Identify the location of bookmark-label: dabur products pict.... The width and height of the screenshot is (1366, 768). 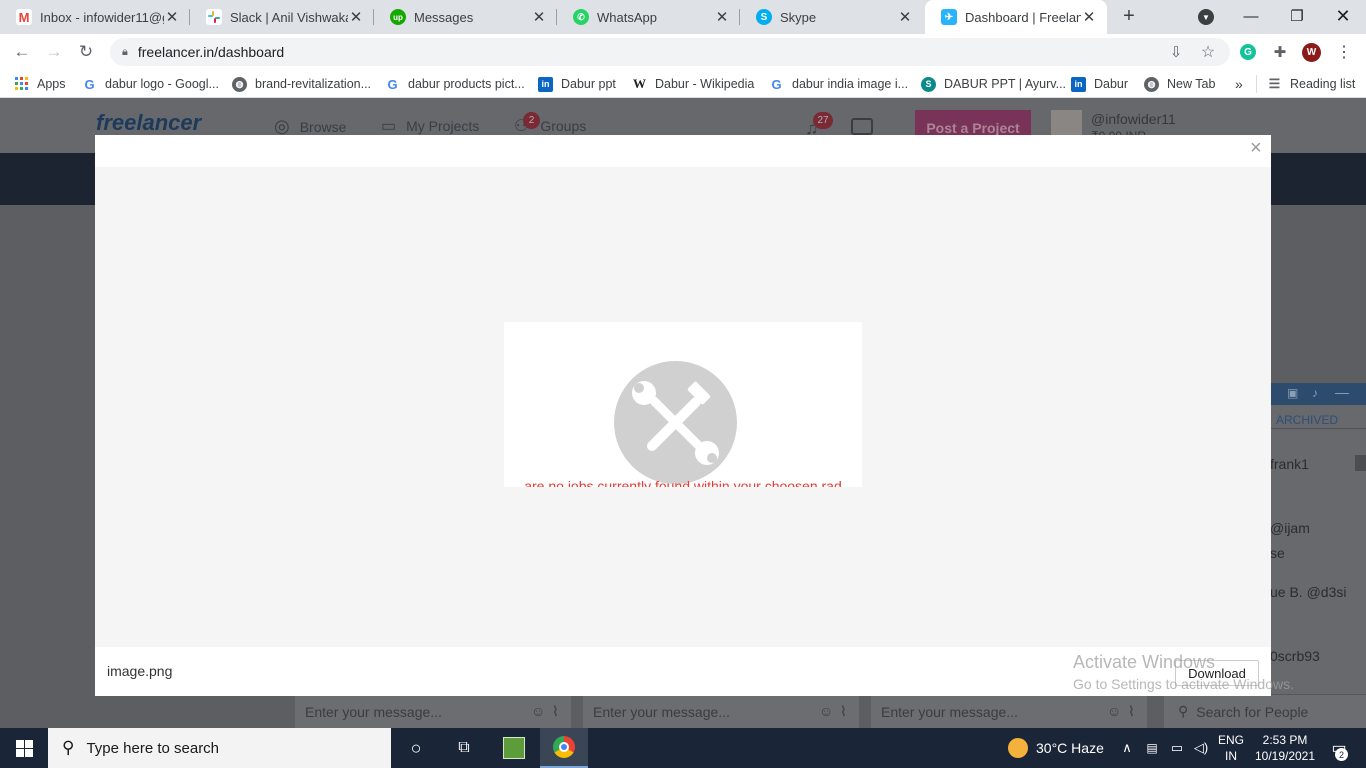
(466, 84).